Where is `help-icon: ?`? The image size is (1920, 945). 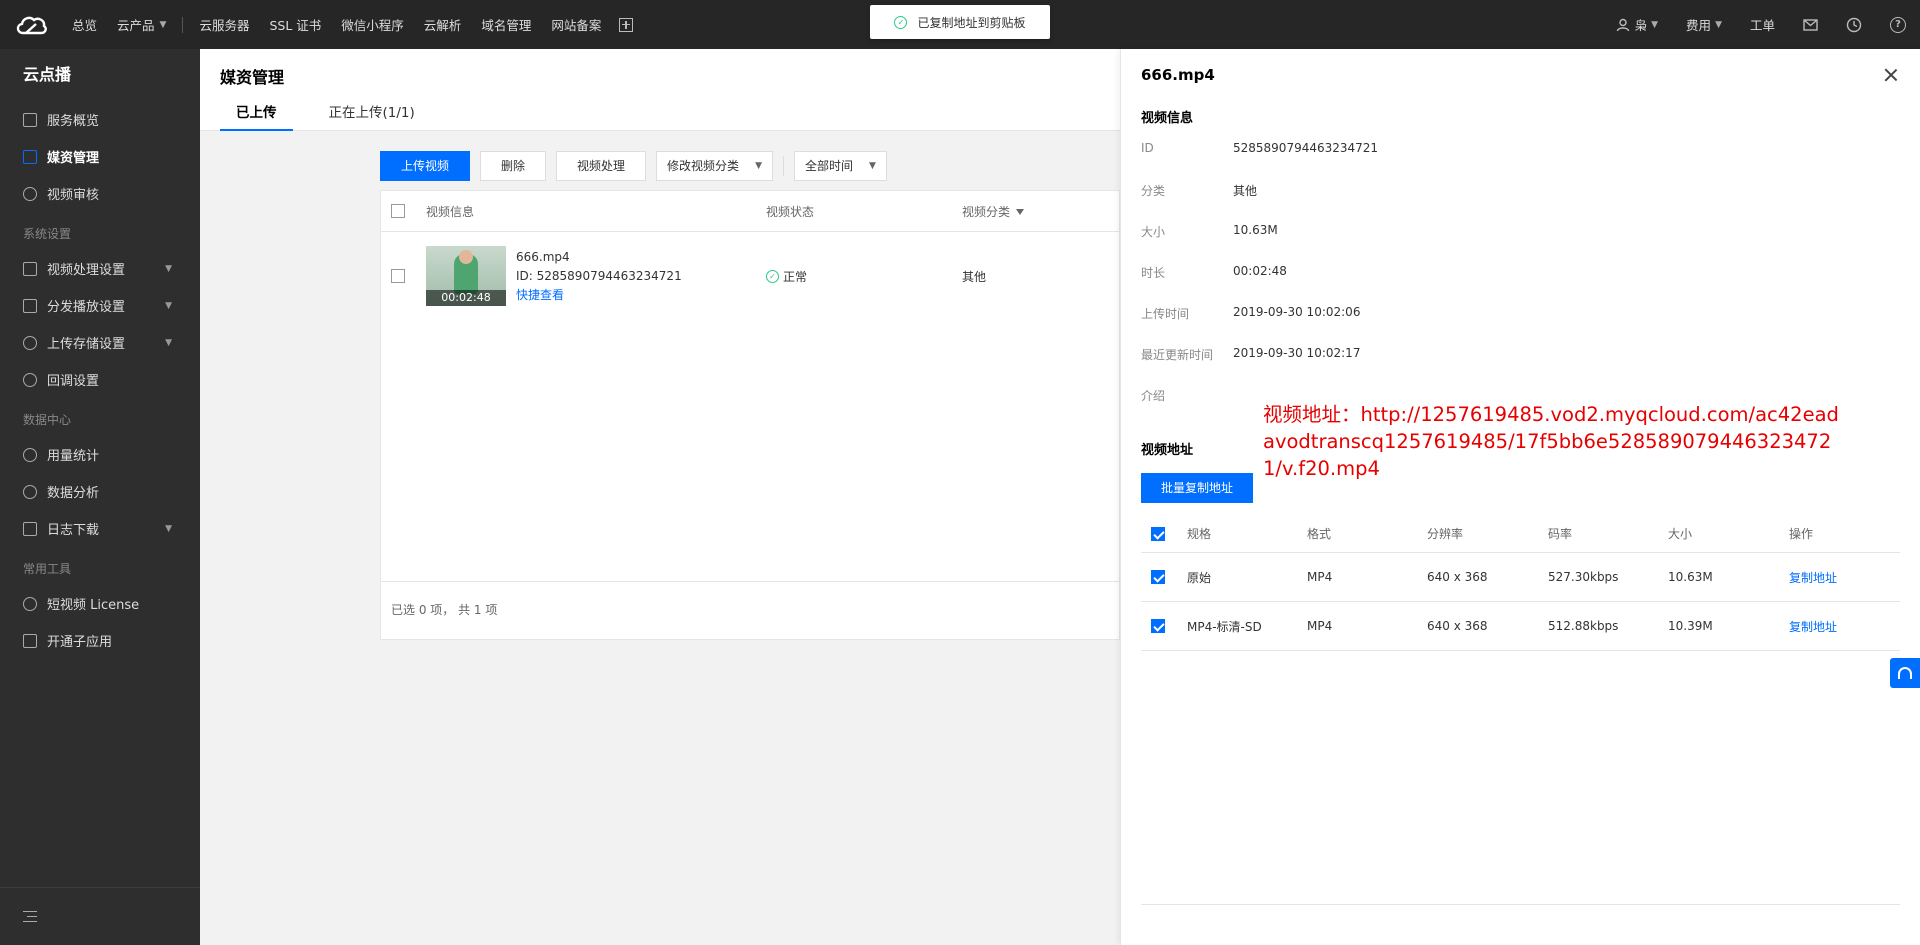
help-icon: ? is located at coordinates (1898, 24).